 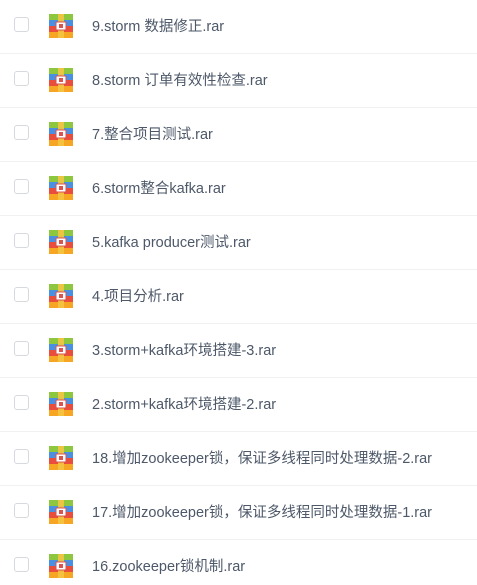 What do you see at coordinates (238, 27) in the screenshot?
I see `file-row: 9.storm 数据修正.rar` at bounding box center [238, 27].